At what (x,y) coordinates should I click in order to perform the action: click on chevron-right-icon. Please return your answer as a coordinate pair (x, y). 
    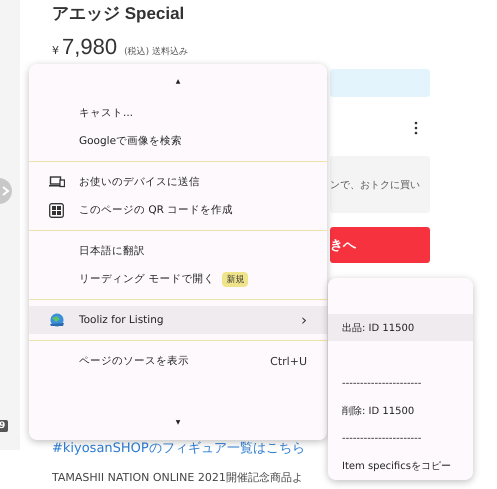
    Looking at the image, I should click on (6, 191).